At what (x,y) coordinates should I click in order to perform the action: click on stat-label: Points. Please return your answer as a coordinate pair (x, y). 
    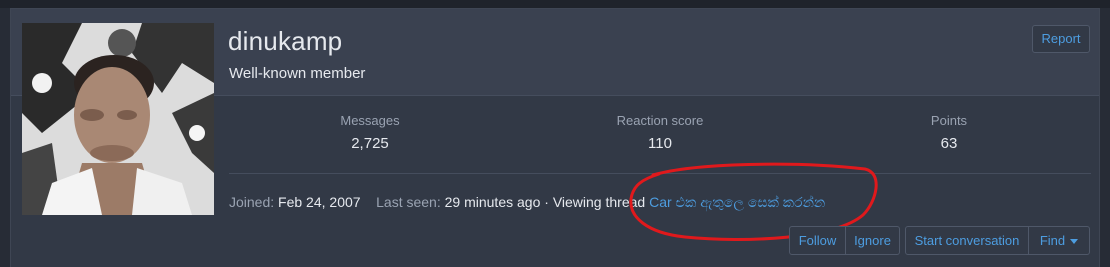
    Looking at the image, I should click on (949, 120).